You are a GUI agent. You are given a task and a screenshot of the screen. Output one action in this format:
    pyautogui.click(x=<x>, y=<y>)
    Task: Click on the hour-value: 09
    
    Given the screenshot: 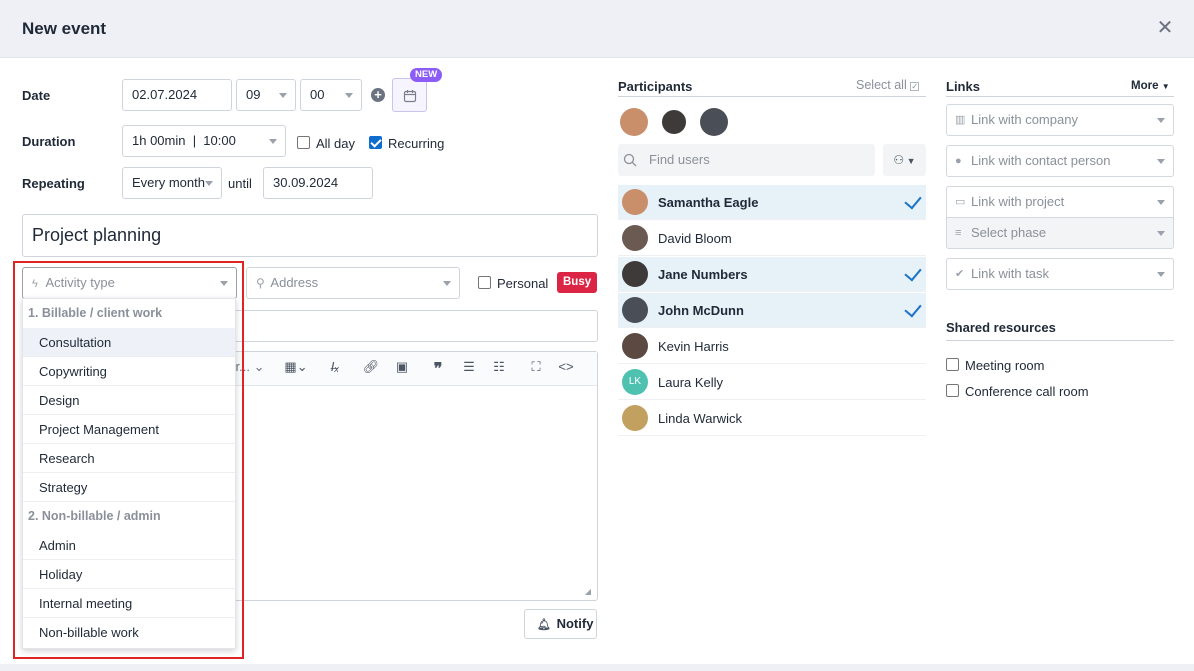 What is the action you would take?
    pyautogui.click(x=253, y=94)
    